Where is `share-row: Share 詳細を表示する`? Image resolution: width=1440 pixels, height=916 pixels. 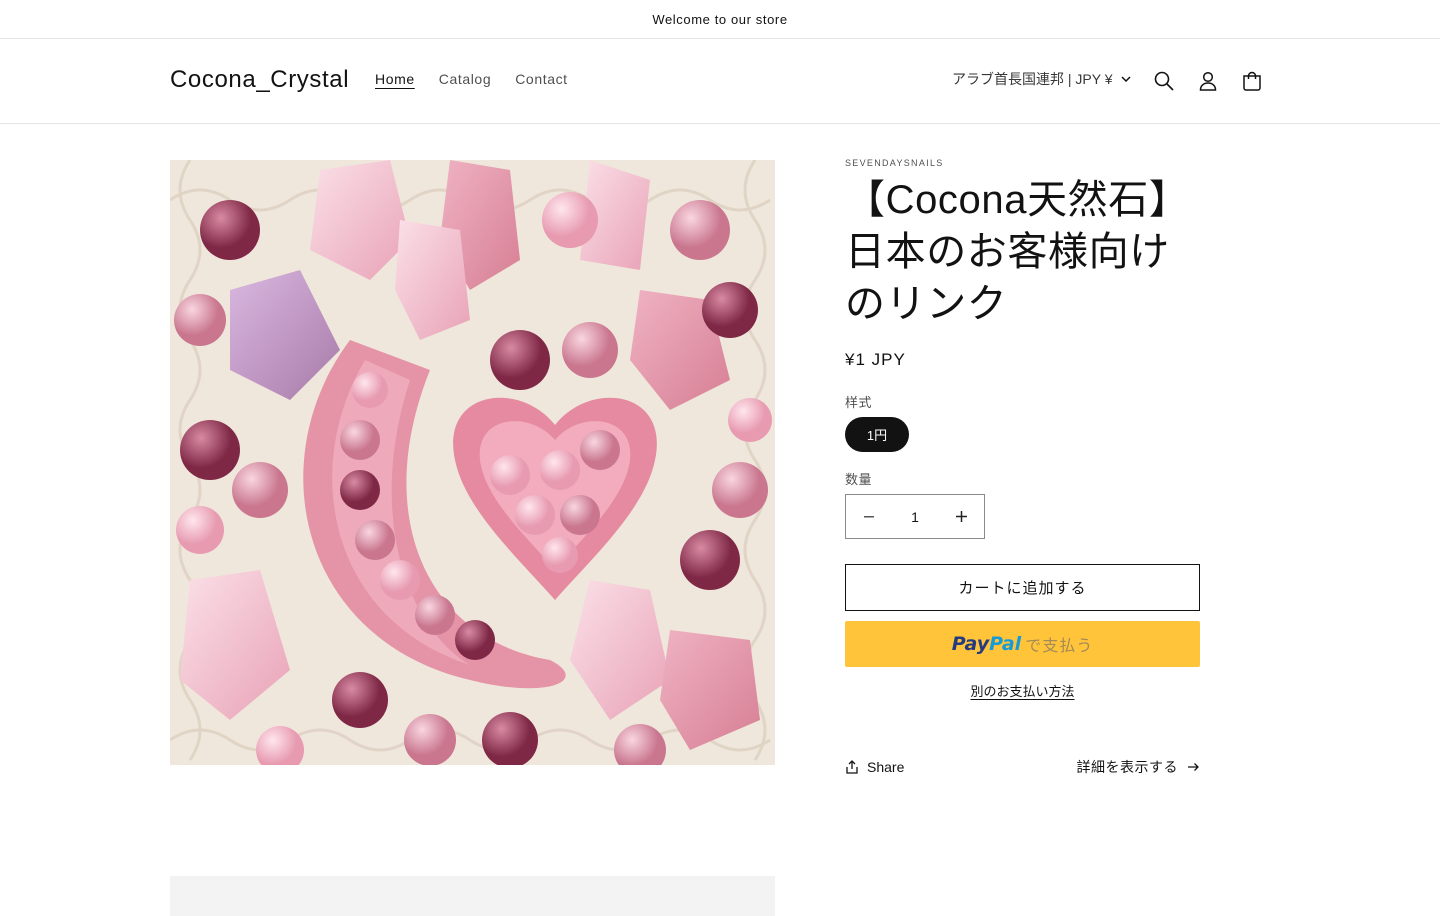
share-row: Share 詳細を表示する is located at coordinates (1022, 767).